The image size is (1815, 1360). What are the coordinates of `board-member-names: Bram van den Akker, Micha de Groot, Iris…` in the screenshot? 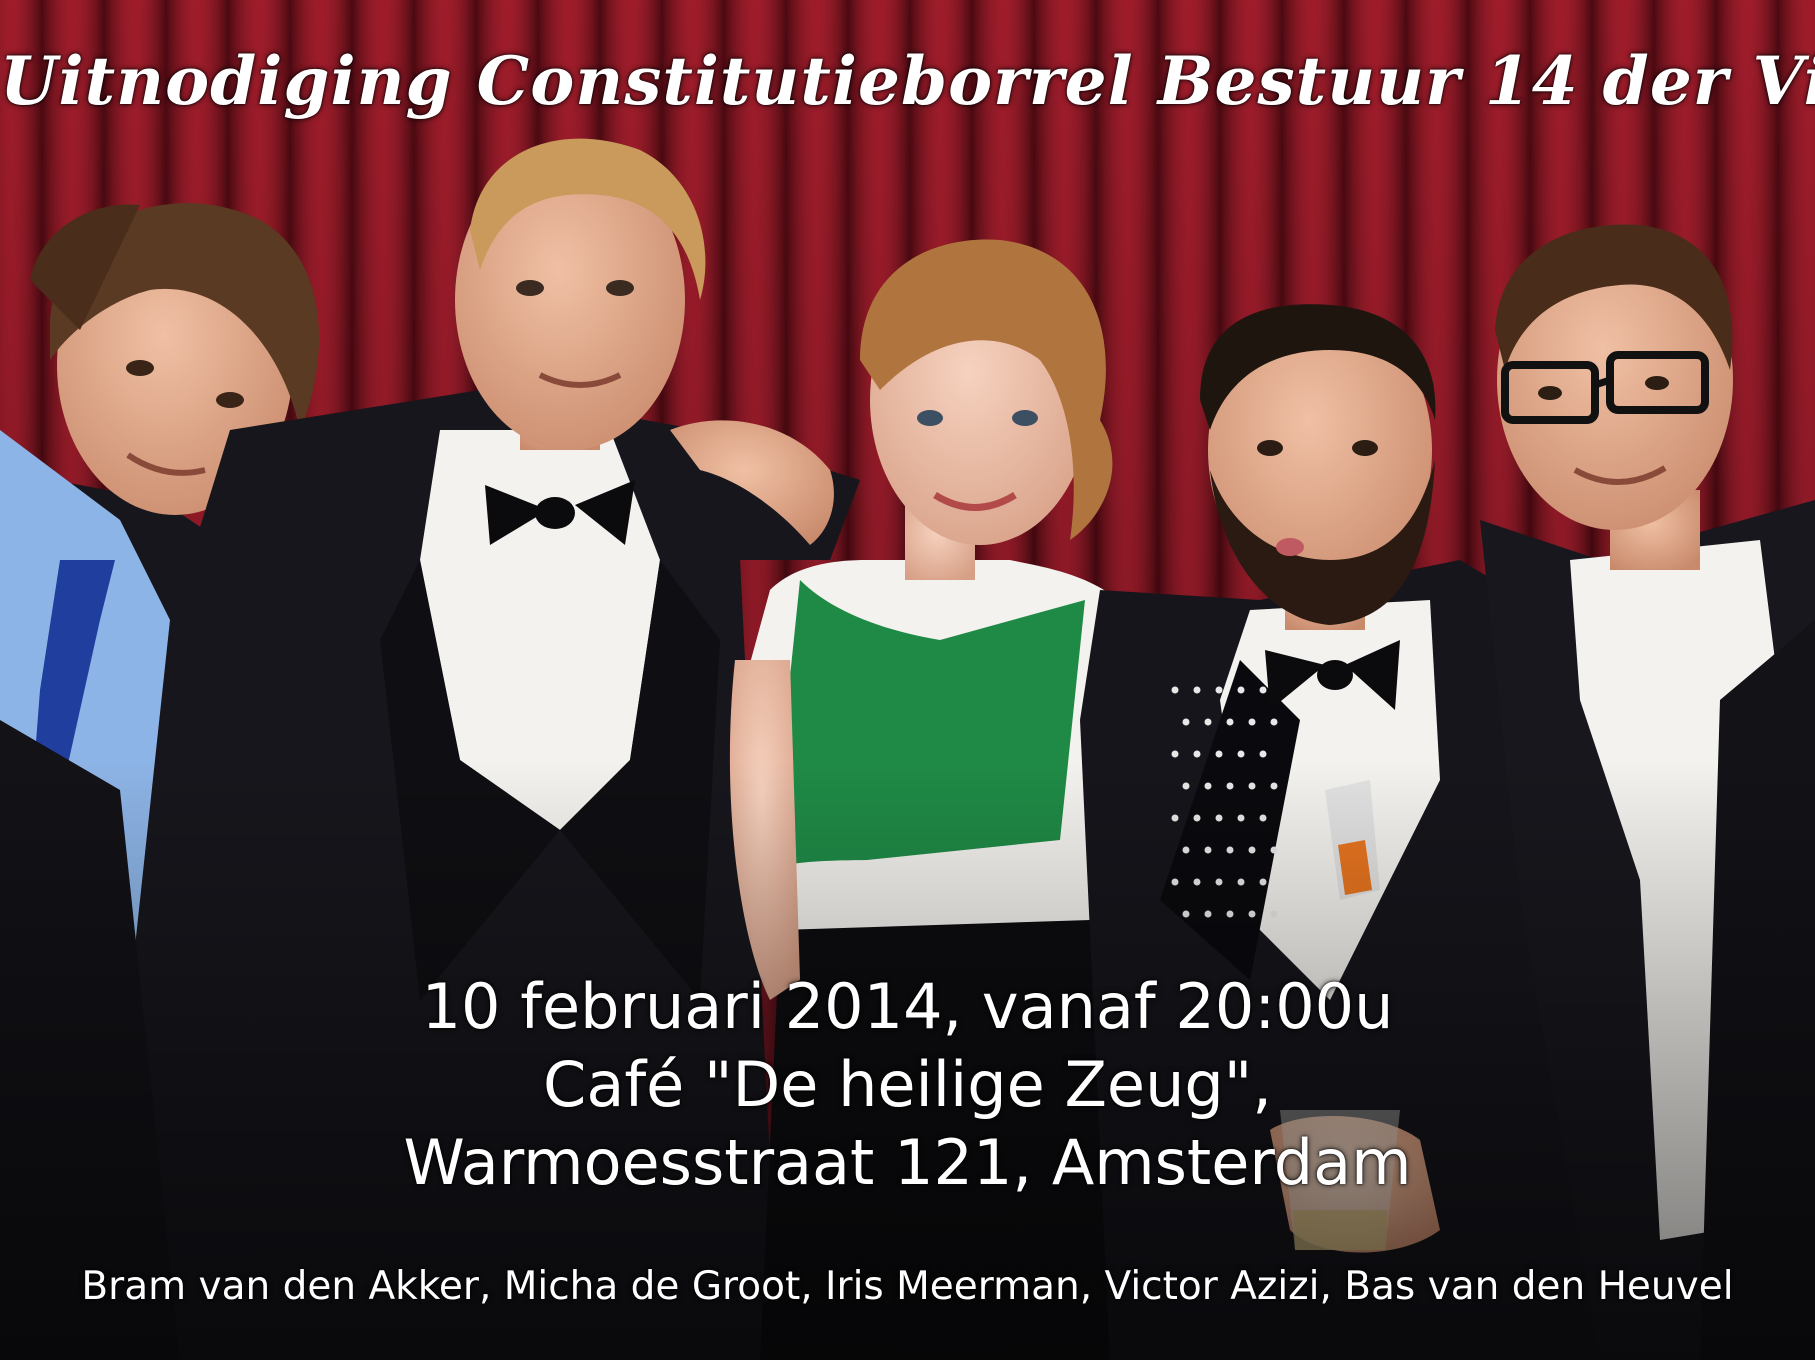 It's located at (907, 1286).